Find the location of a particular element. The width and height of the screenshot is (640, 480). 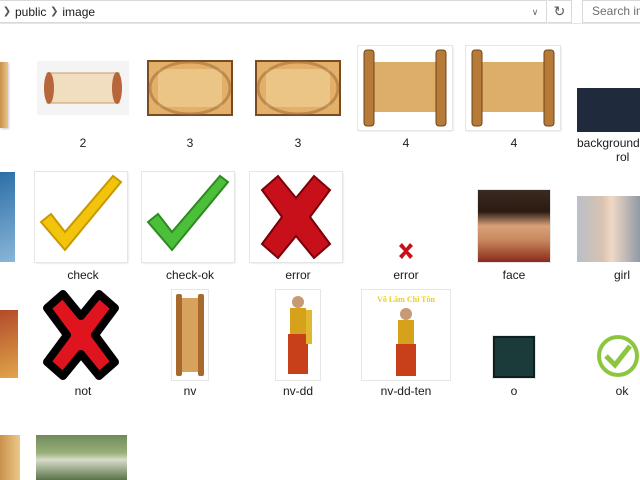

file-name: 2 is located at coordinates (83, 143).